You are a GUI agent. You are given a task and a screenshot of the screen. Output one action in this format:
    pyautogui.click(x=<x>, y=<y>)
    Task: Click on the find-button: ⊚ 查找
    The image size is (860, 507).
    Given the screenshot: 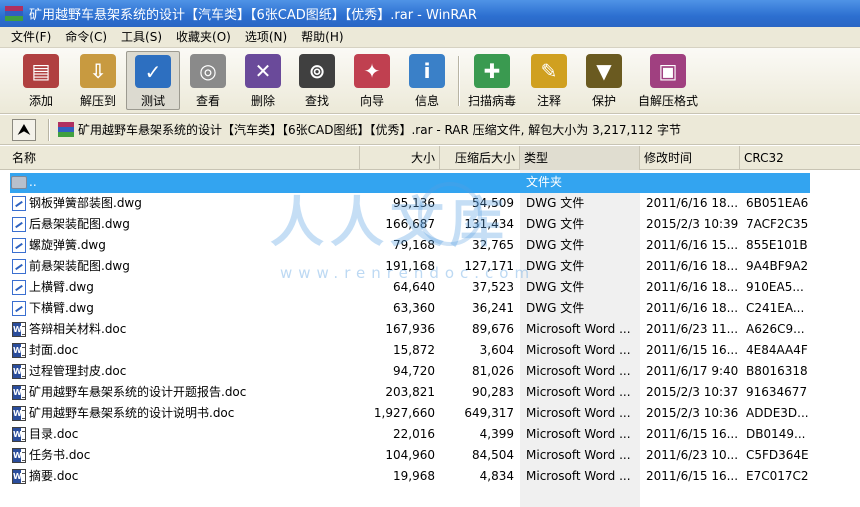 What is the action you would take?
    pyautogui.click(x=317, y=80)
    